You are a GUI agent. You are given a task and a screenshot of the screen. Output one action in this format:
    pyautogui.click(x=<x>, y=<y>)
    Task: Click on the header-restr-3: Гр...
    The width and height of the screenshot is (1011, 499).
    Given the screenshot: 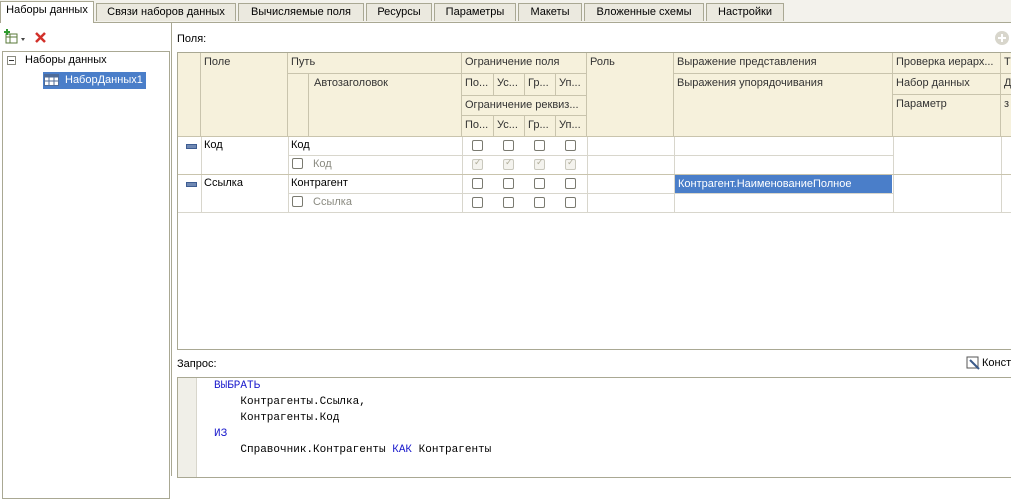 What is the action you would take?
    pyautogui.click(x=540, y=85)
    